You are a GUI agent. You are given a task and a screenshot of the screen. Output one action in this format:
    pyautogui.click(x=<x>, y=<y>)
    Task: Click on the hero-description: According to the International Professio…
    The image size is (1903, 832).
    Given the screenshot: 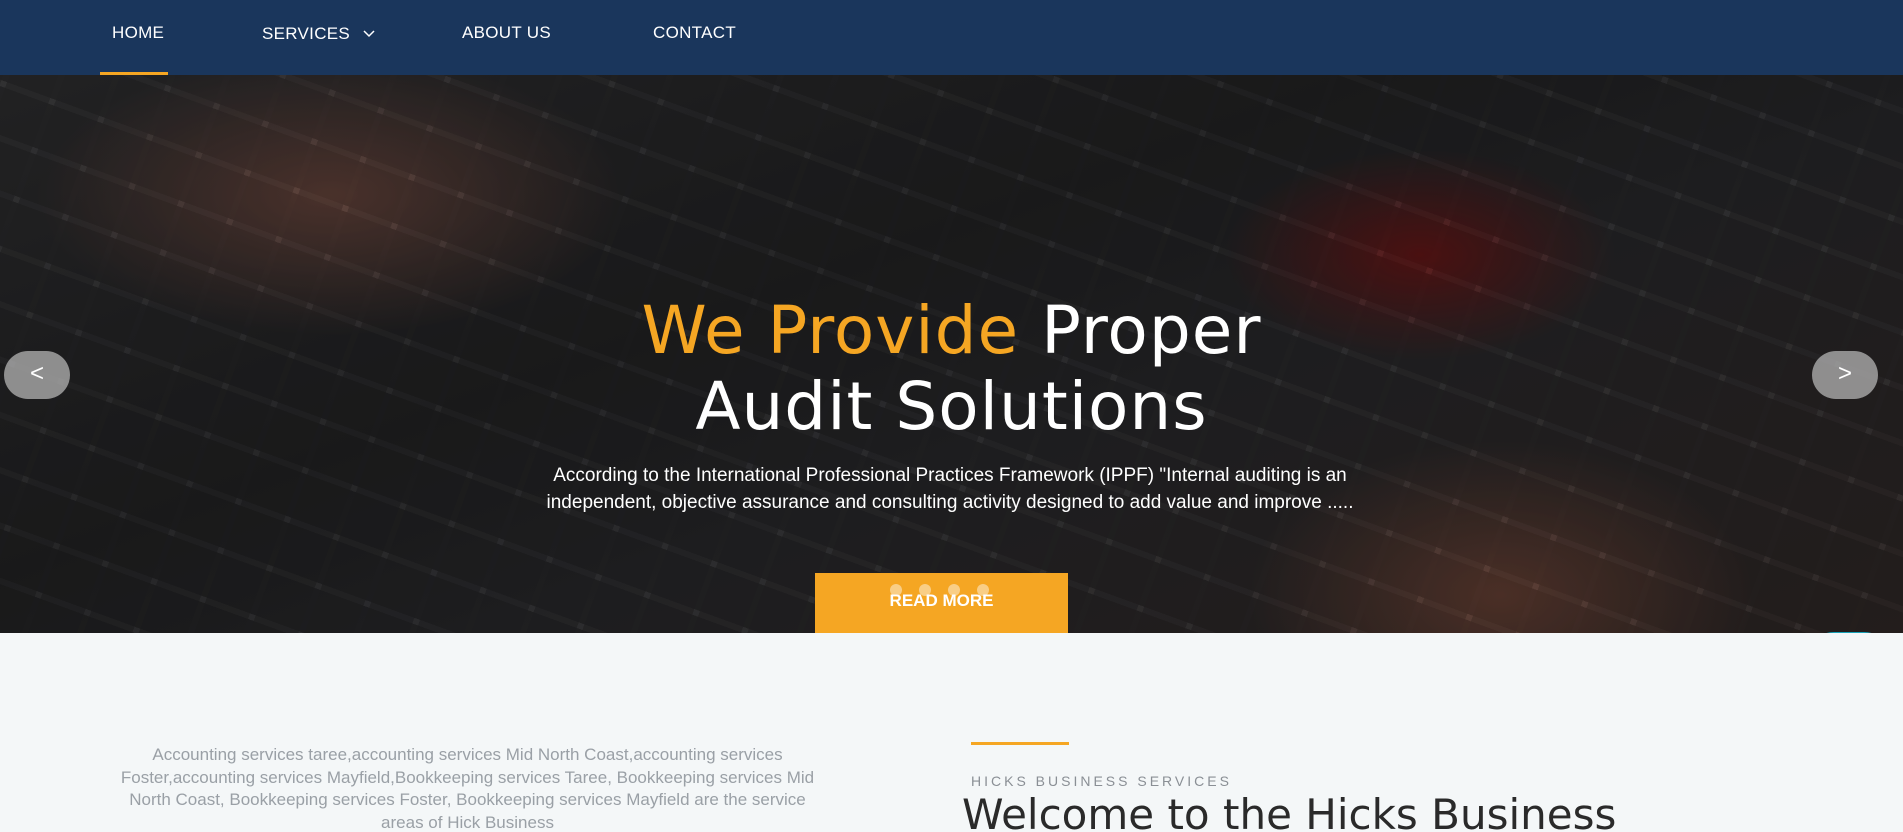 What is the action you would take?
    pyautogui.click(x=950, y=489)
    